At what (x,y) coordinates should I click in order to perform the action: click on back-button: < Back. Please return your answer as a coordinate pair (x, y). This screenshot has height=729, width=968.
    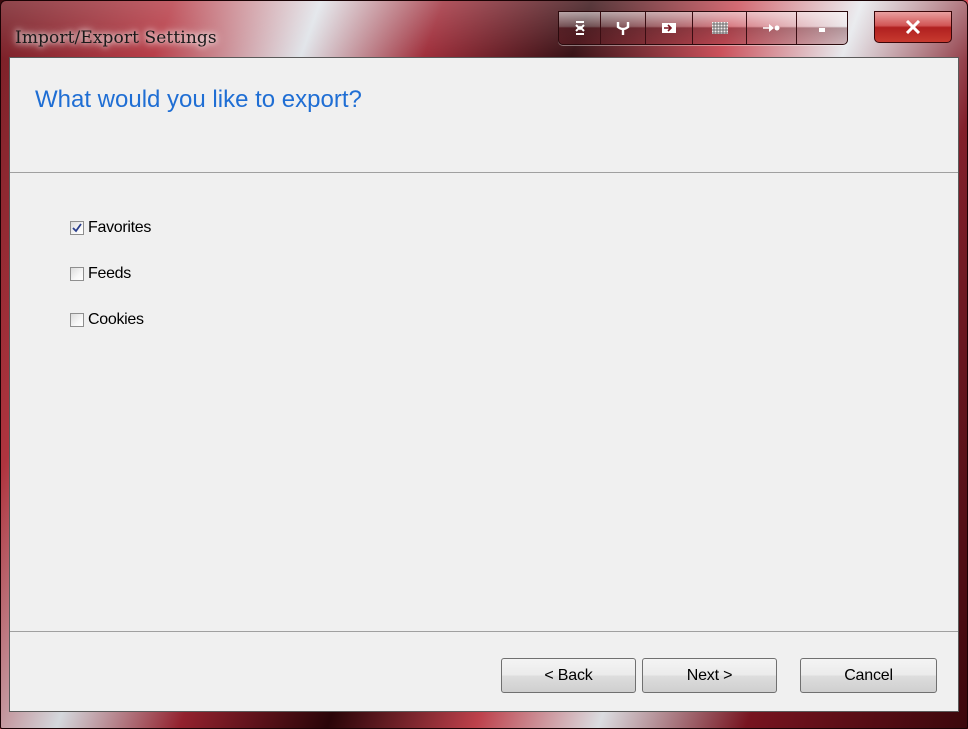
    Looking at the image, I should click on (568, 675).